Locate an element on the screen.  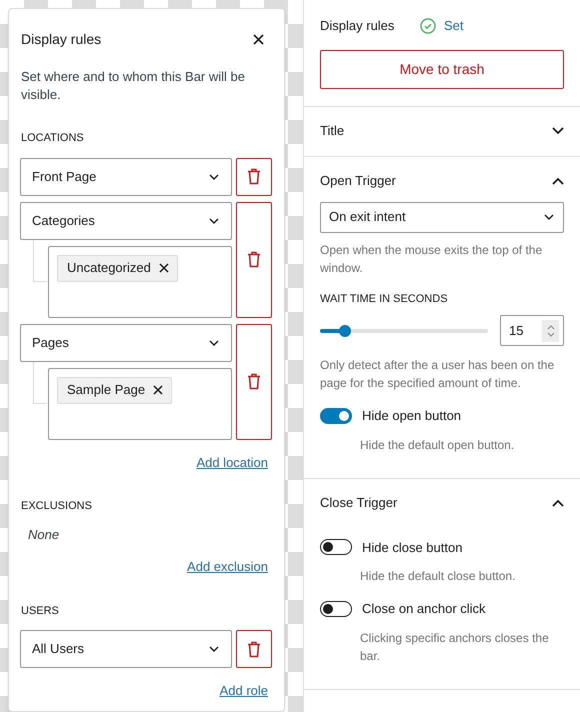
help-text: Only detect after the a user has been on the page for the specified amount of time. is located at coordinates (438, 374).